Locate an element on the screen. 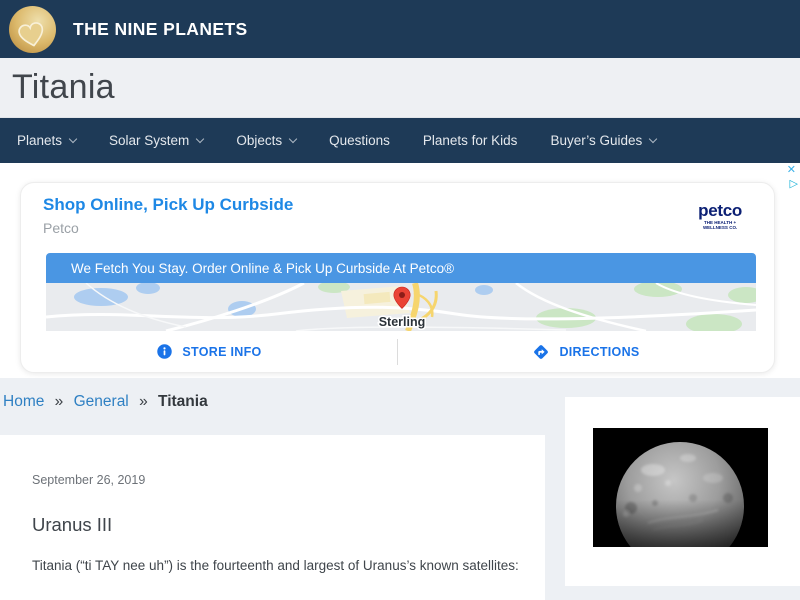  nav-item-label: Planets for Kids is located at coordinates (470, 140).